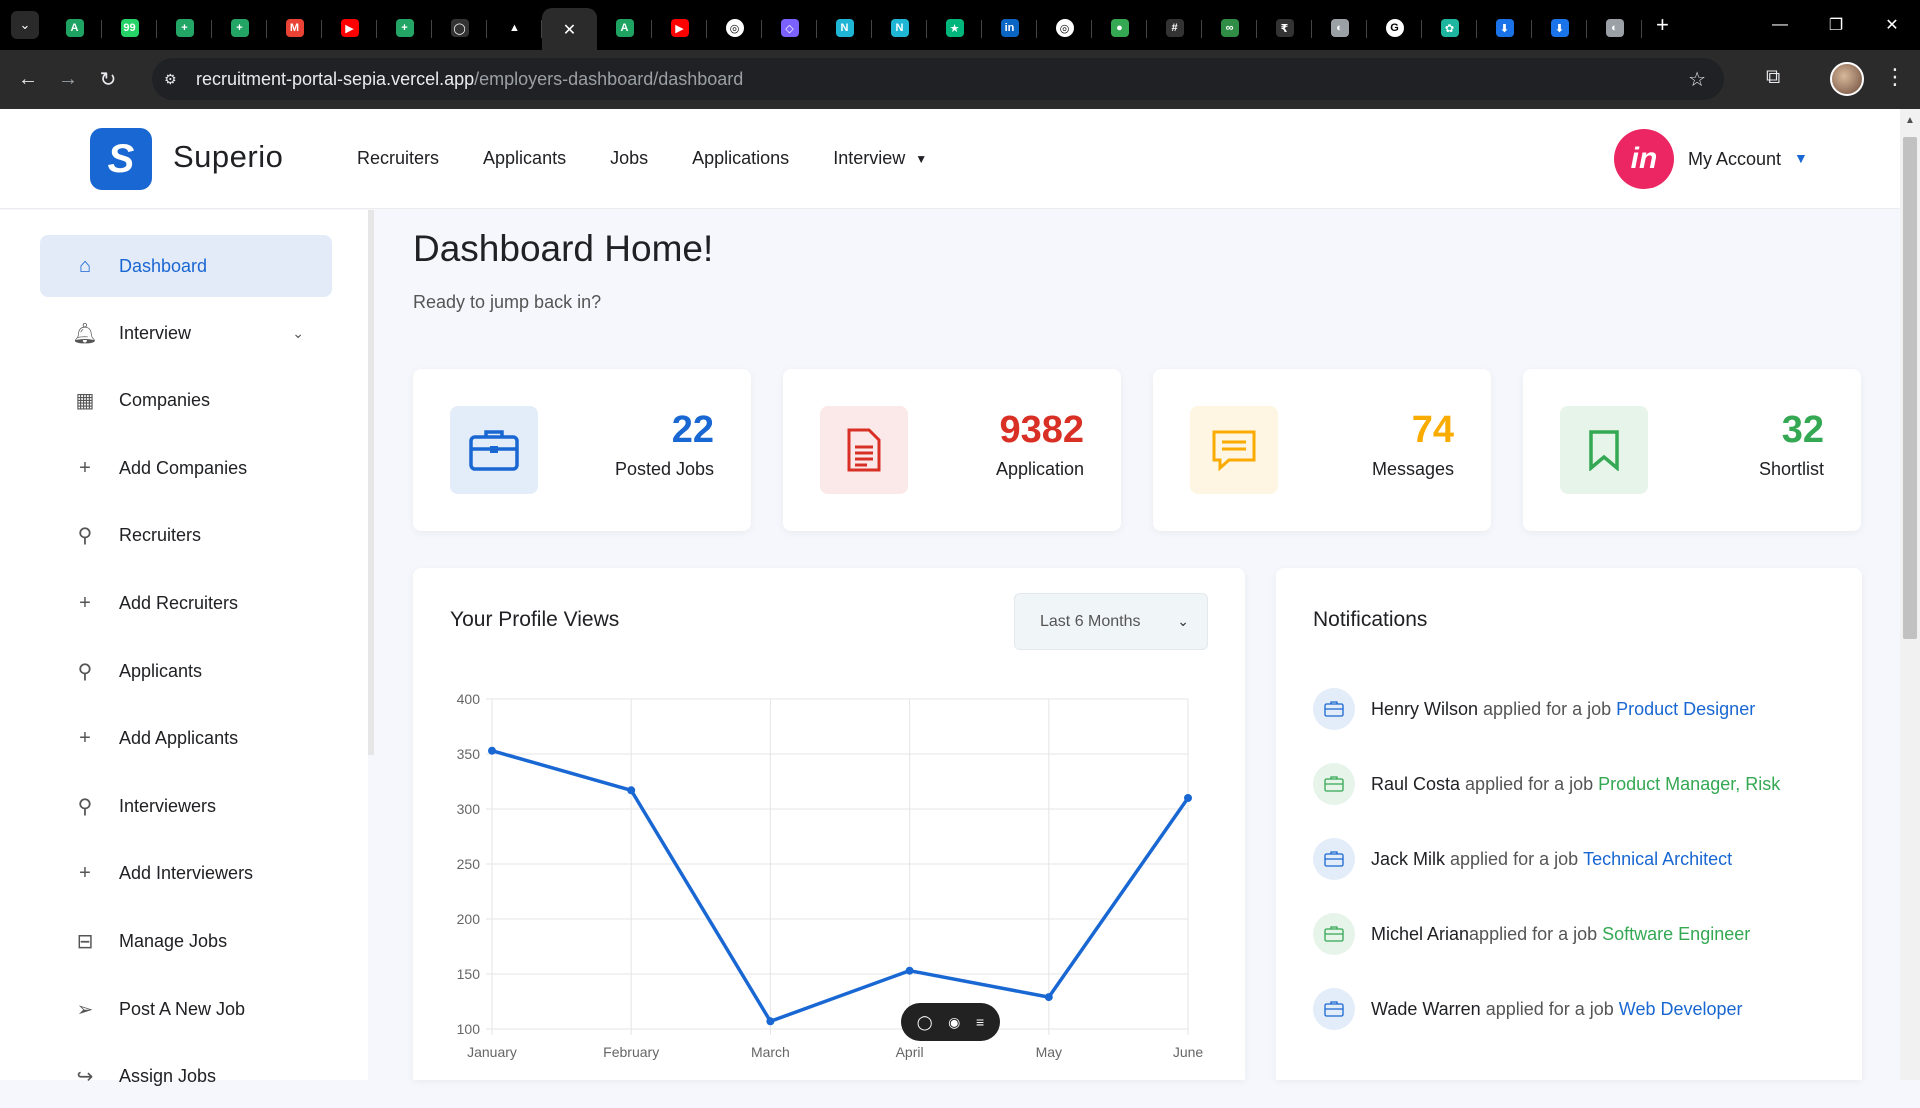  Describe the element at coordinates (469, 754) in the screenshot. I see `y-tick-label: 350` at that location.